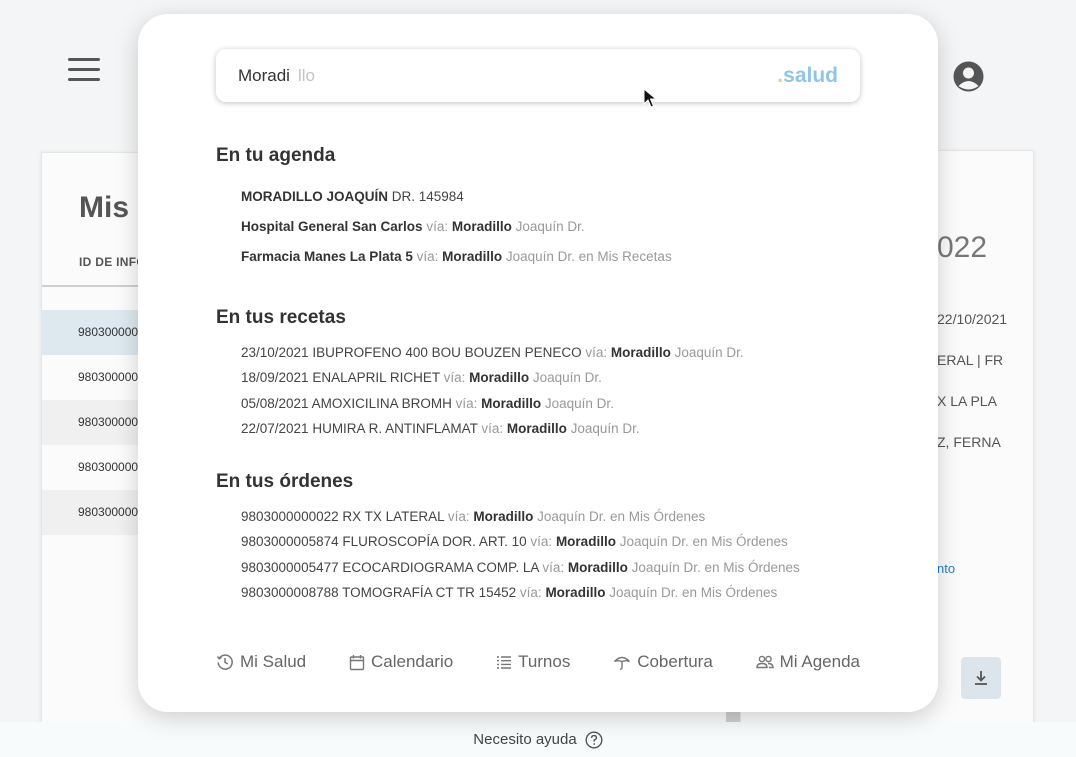 The image size is (1076, 757). Describe the element at coordinates (224, 662) in the screenshot. I see `history-icon` at that location.